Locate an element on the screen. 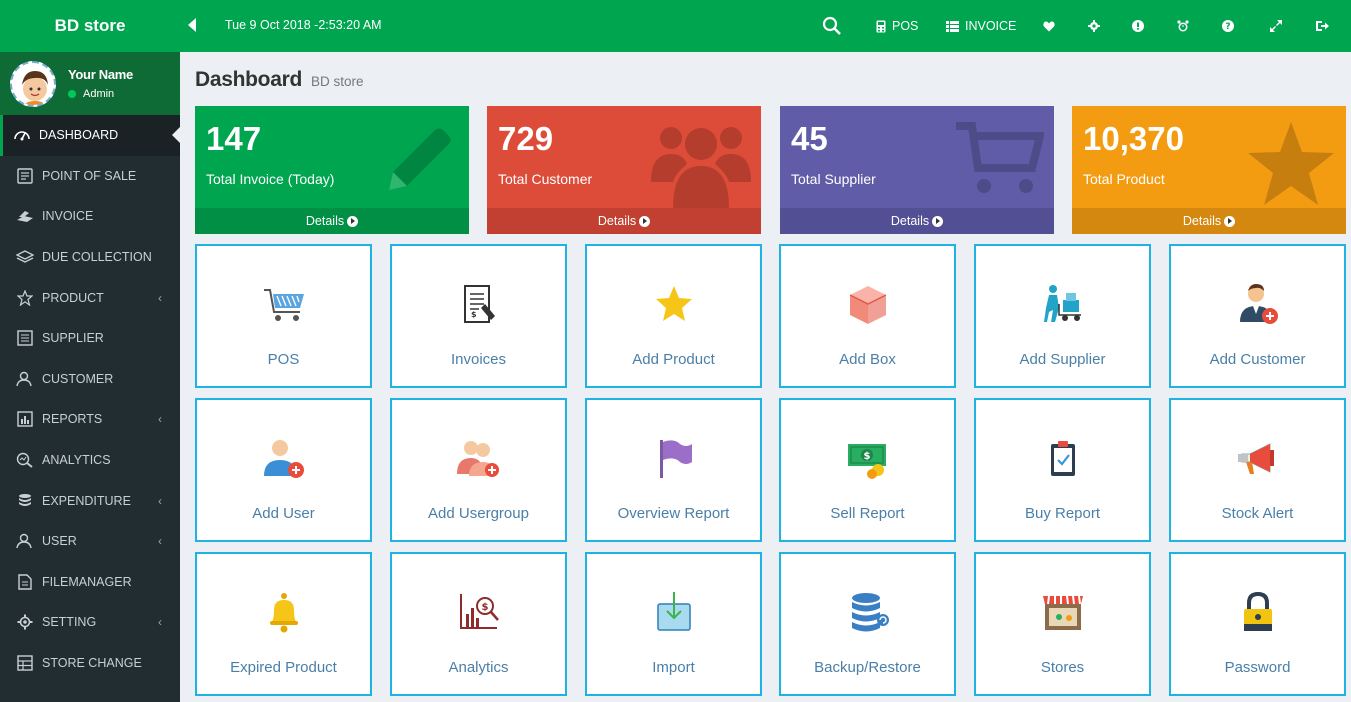  cart-icon is located at coordinates (1000, 162).